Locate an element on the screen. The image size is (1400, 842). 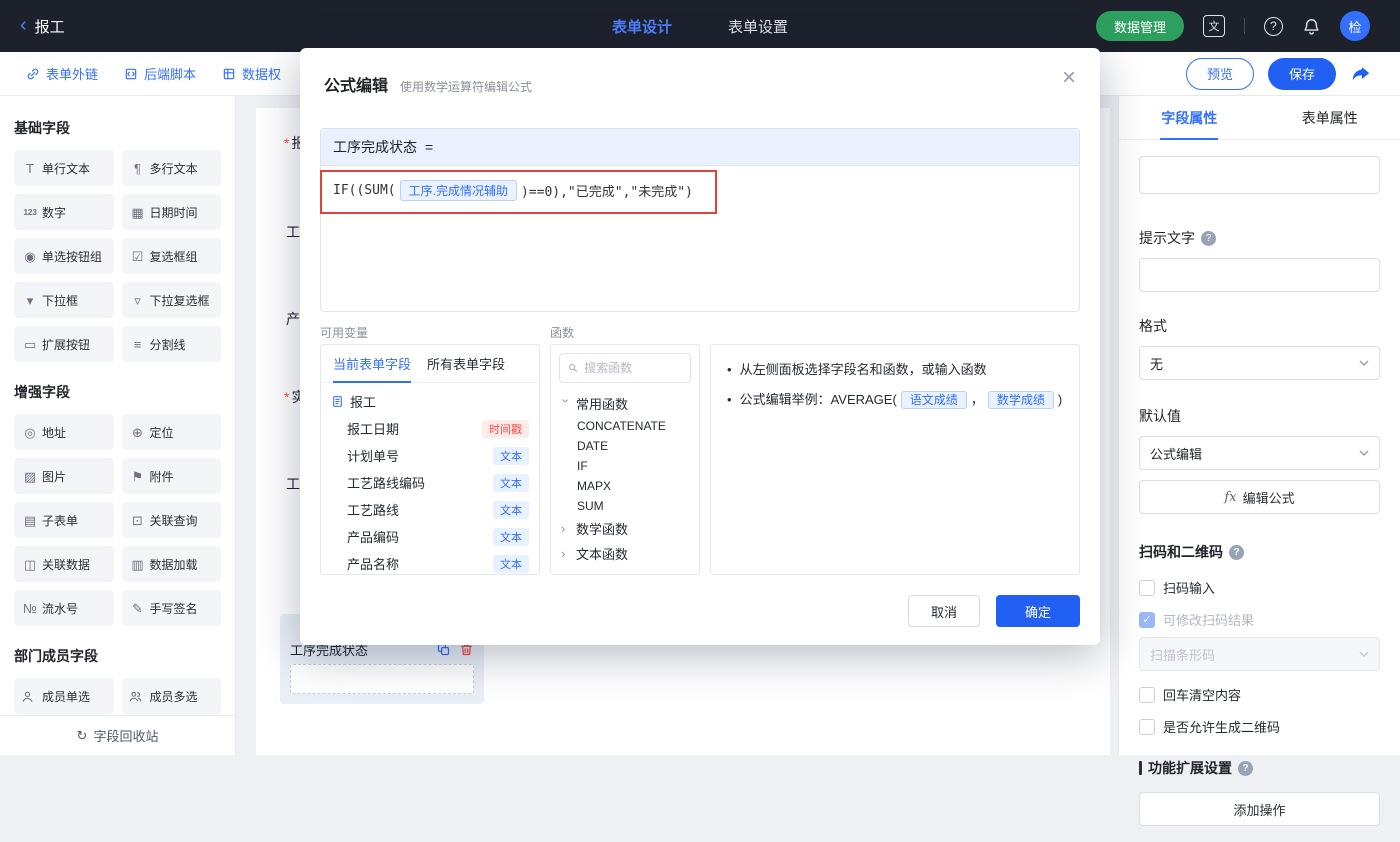
extension-help-icon: ? is located at coordinates (1245, 768).